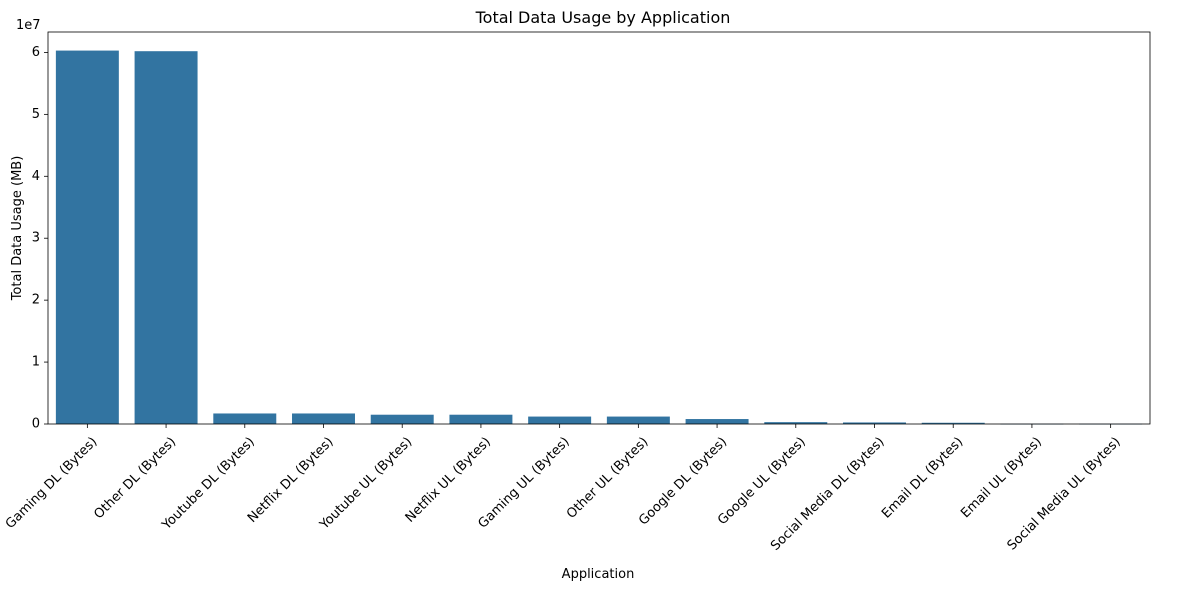  What do you see at coordinates (135, 478) in the screenshot?
I see `x-tick-label: Other DL (Bytes)` at bounding box center [135, 478].